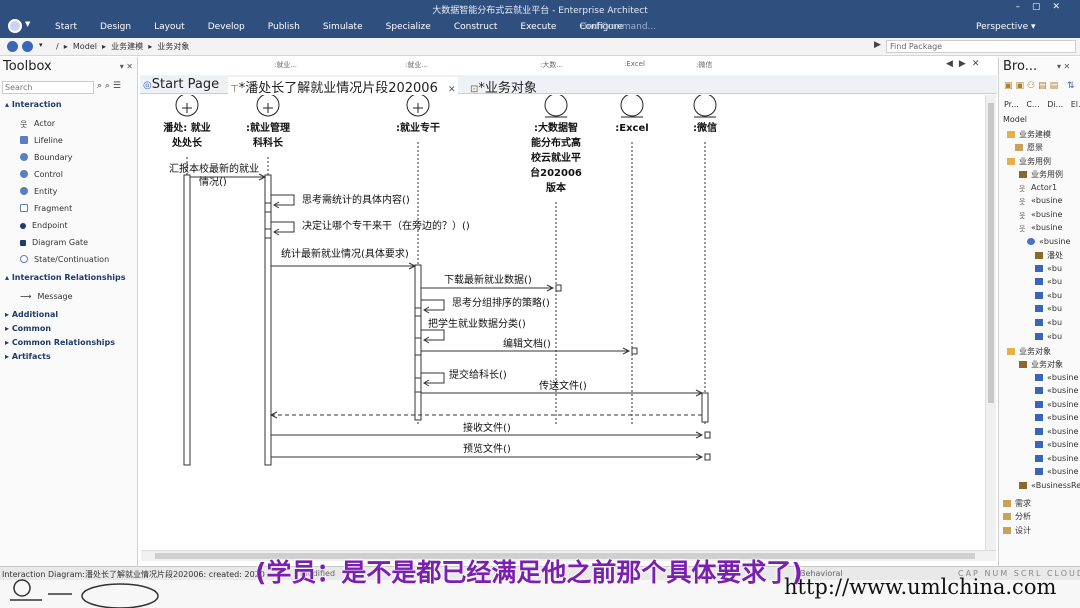 Image resolution: width=1080 pixels, height=608 pixels. What do you see at coordinates (27, 24) in the screenshot?
I see `chevron-down-icon: ▼` at bounding box center [27, 24].